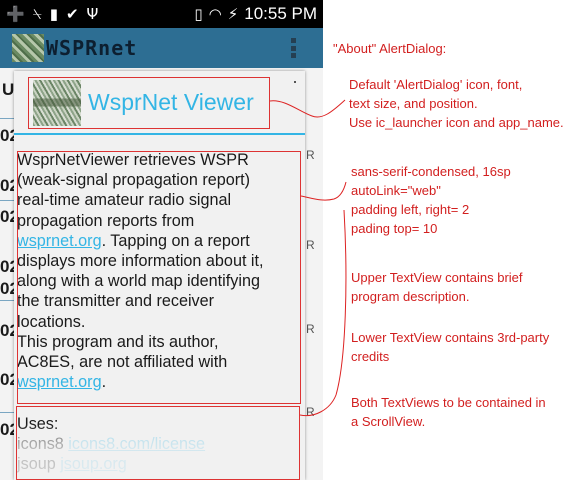 The image size is (564, 480). I want to click on wifi-icon: ◠, so click(215, 14).